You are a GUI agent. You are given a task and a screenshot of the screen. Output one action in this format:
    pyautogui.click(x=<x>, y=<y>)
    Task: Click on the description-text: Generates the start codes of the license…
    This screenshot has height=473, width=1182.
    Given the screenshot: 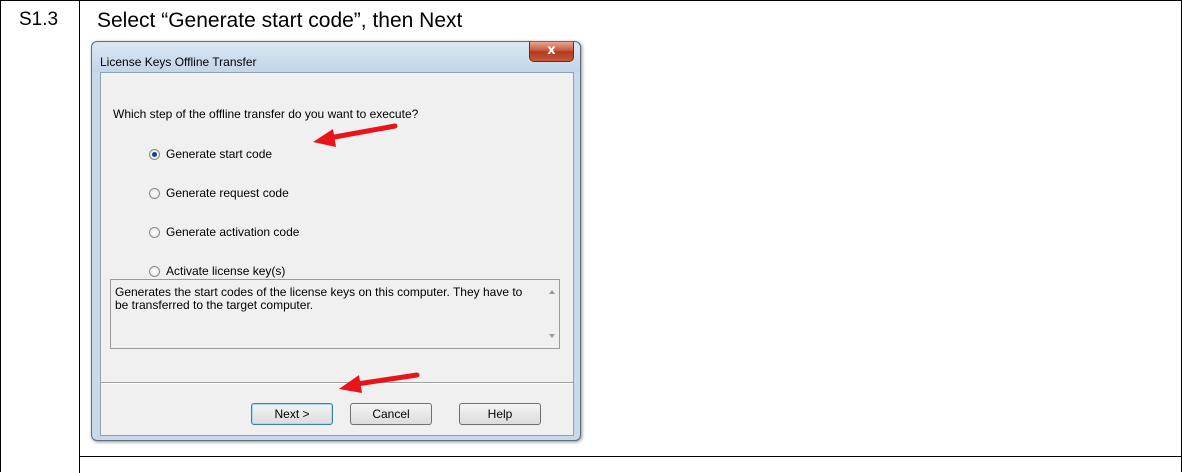 What is the action you would take?
    pyautogui.click(x=319, y=298)
    